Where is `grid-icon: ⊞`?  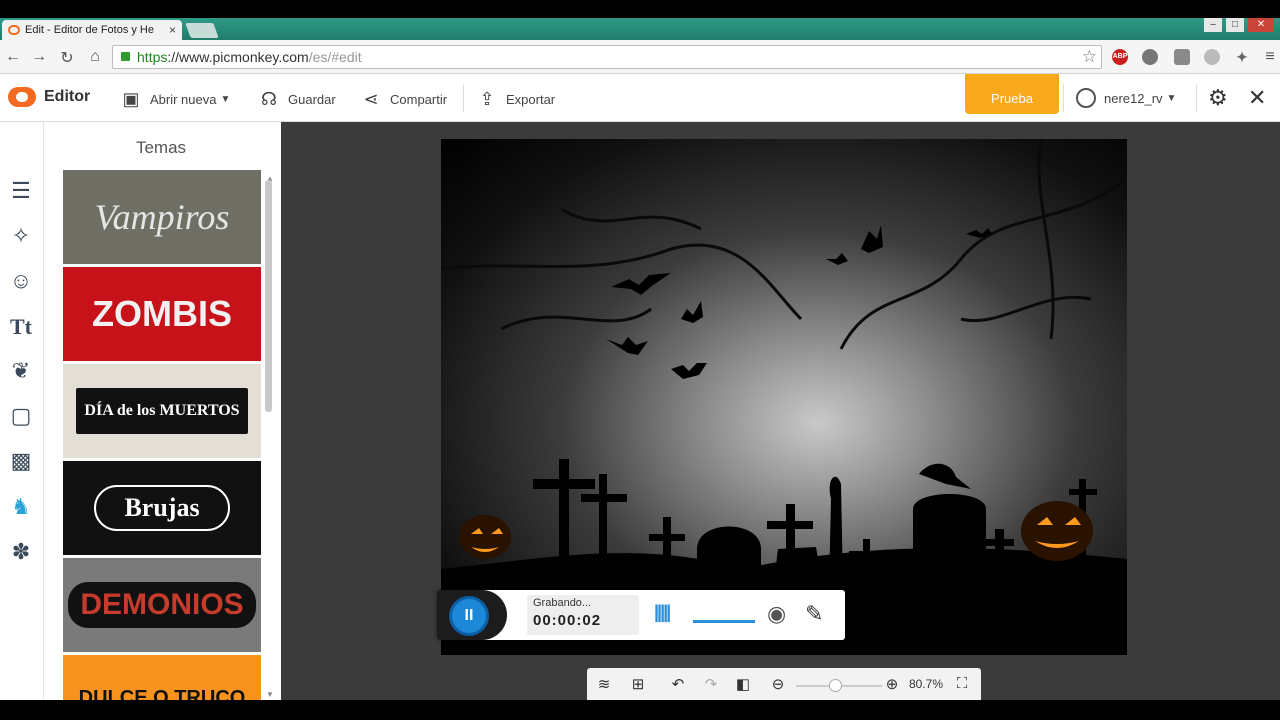
grid-icon: ⊞ is located at coordinates (638, 684).